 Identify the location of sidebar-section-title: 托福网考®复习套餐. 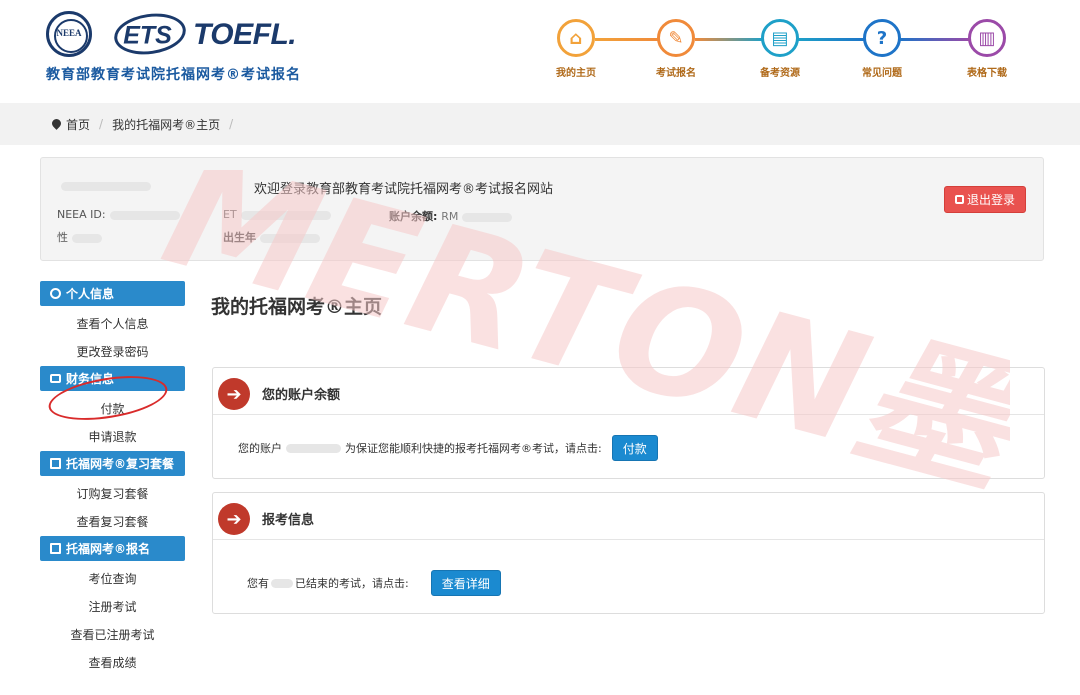
(120, 464).